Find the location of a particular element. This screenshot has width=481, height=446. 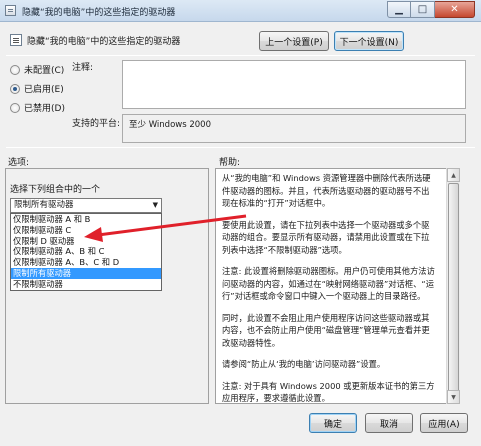

policy-setting-icon is located at coordinates (16, 40).